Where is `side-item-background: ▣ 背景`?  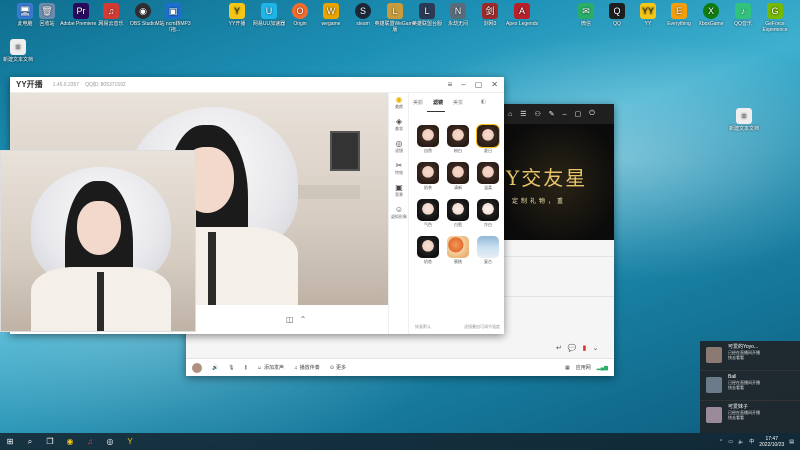
side-item-background: ▣ 背景 is located at coordinates (399, 192).